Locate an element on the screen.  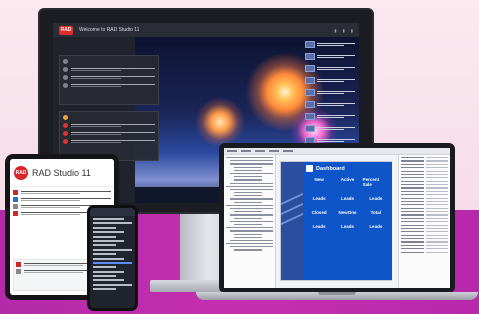
phone-device is located at coordinates (112, 258).